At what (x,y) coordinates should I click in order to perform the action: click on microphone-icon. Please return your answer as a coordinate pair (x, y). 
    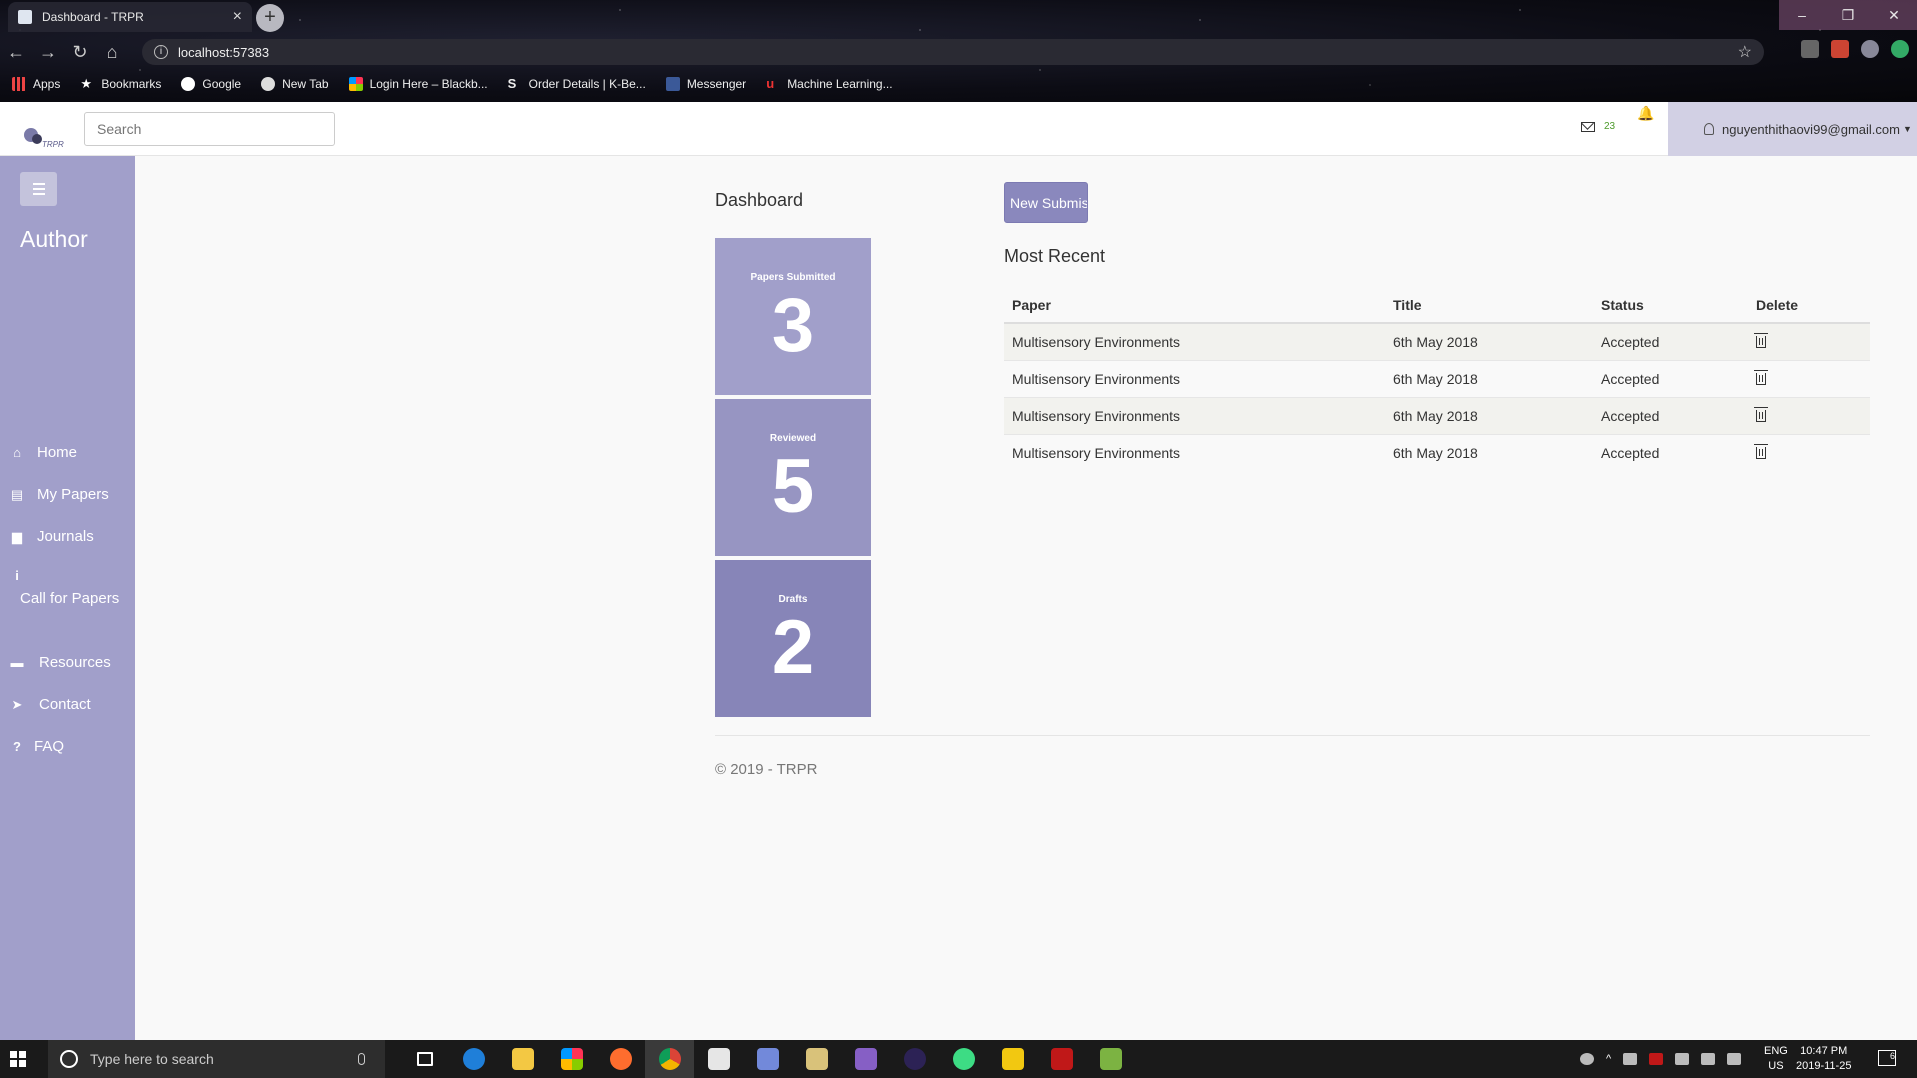
    Looking at the image, I should click on (361, 1059).